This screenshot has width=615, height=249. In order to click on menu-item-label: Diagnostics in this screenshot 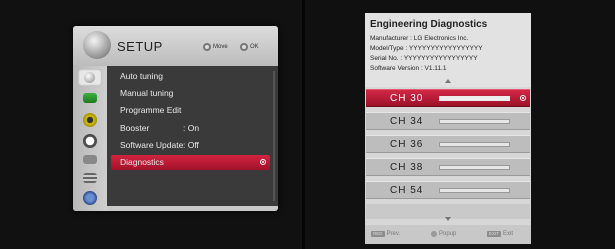, I will do `click(142, 162)`.